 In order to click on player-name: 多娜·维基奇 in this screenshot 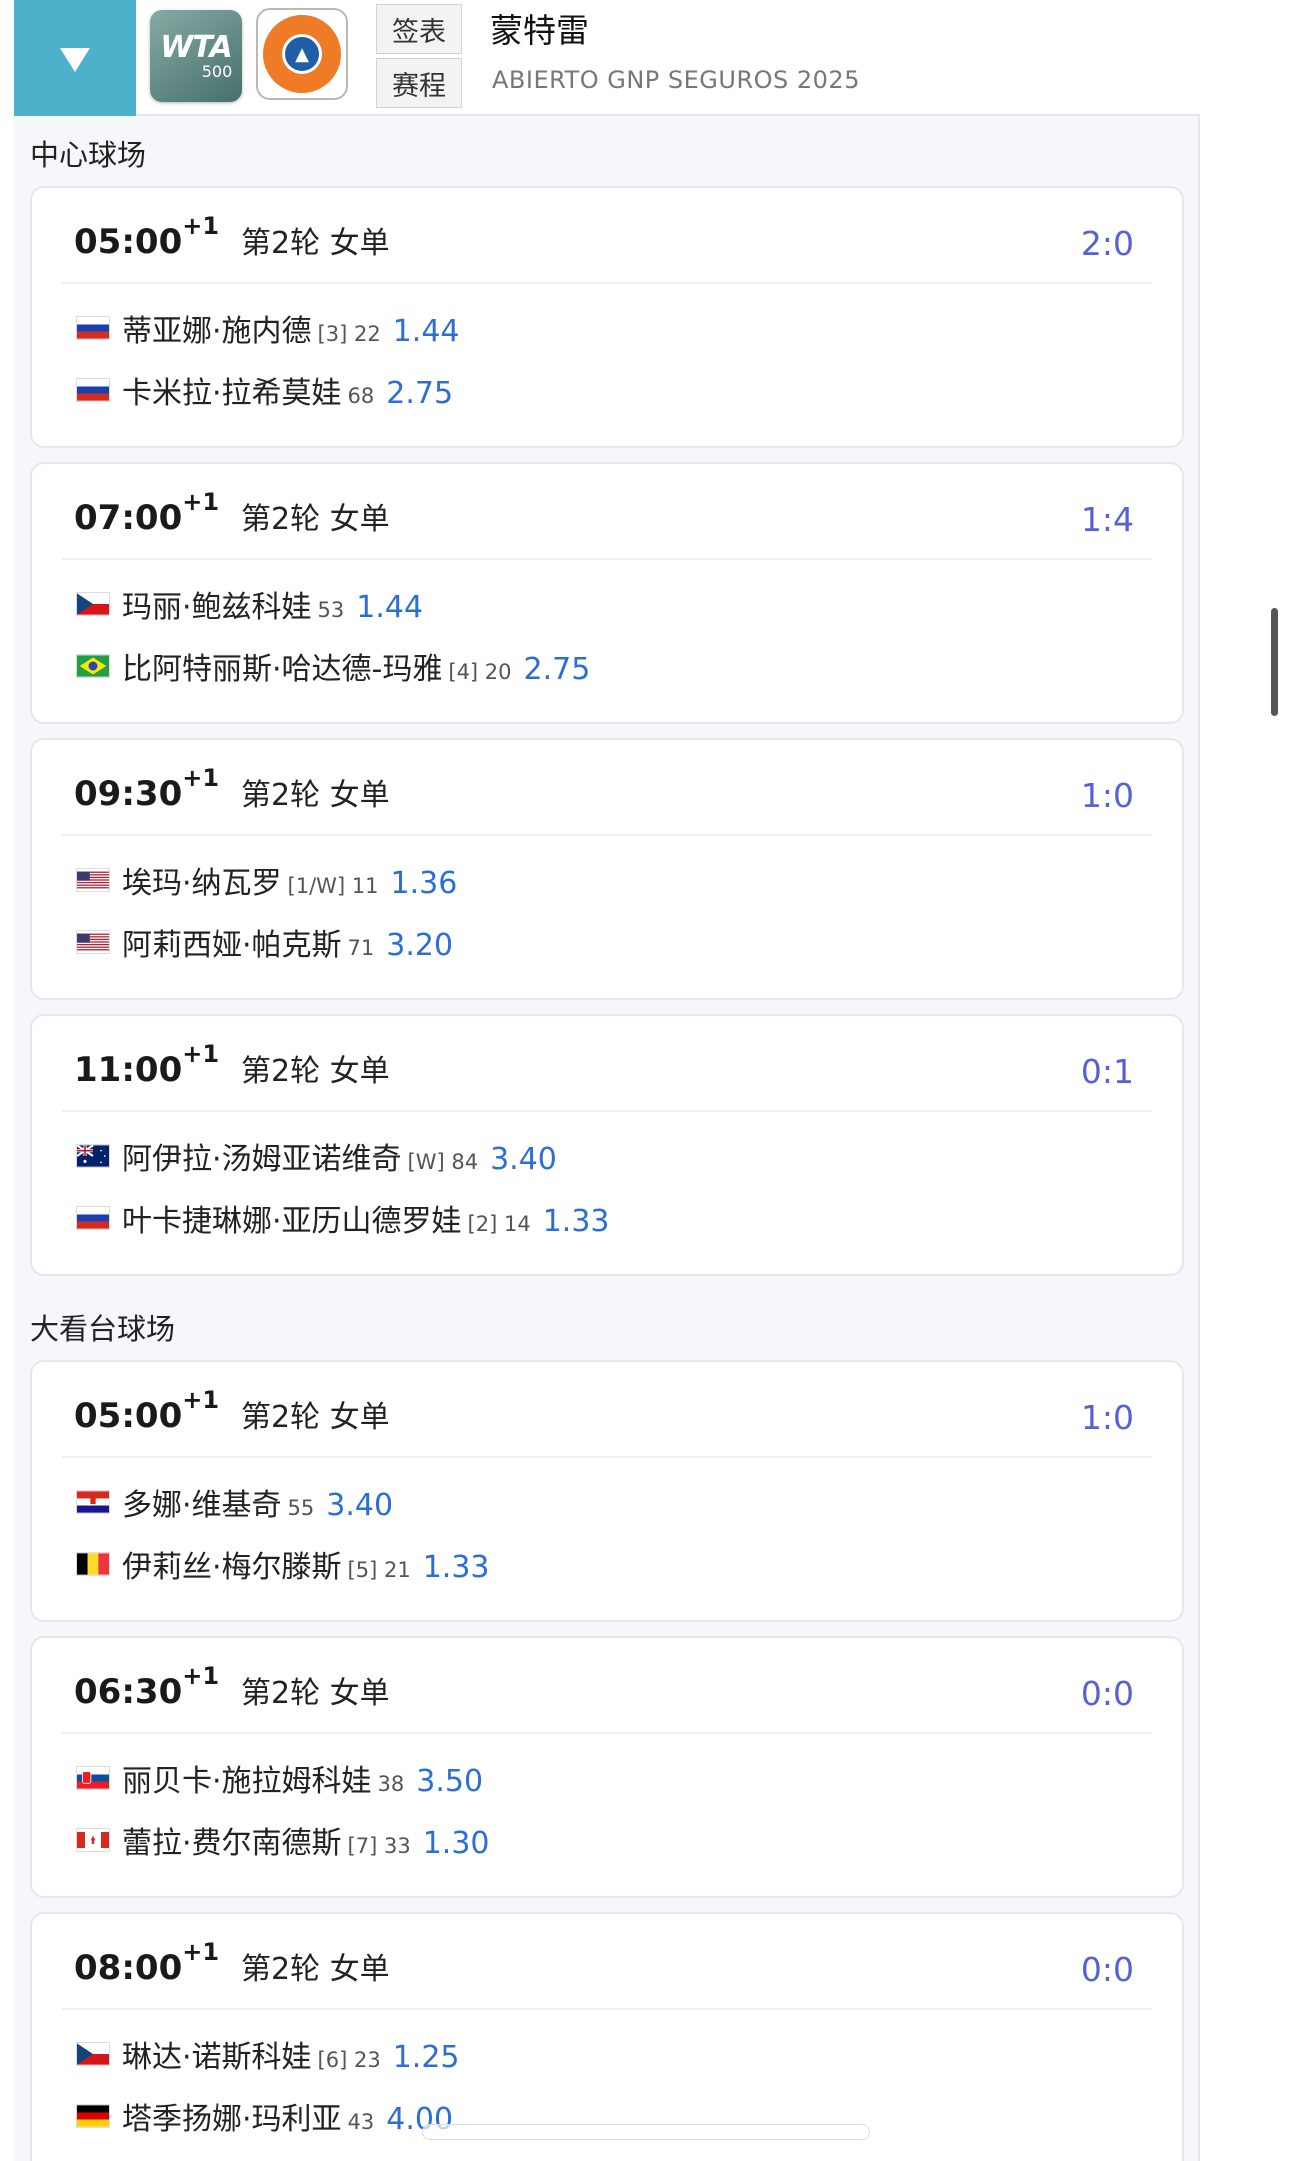, I will do `click(202, 1505)`.